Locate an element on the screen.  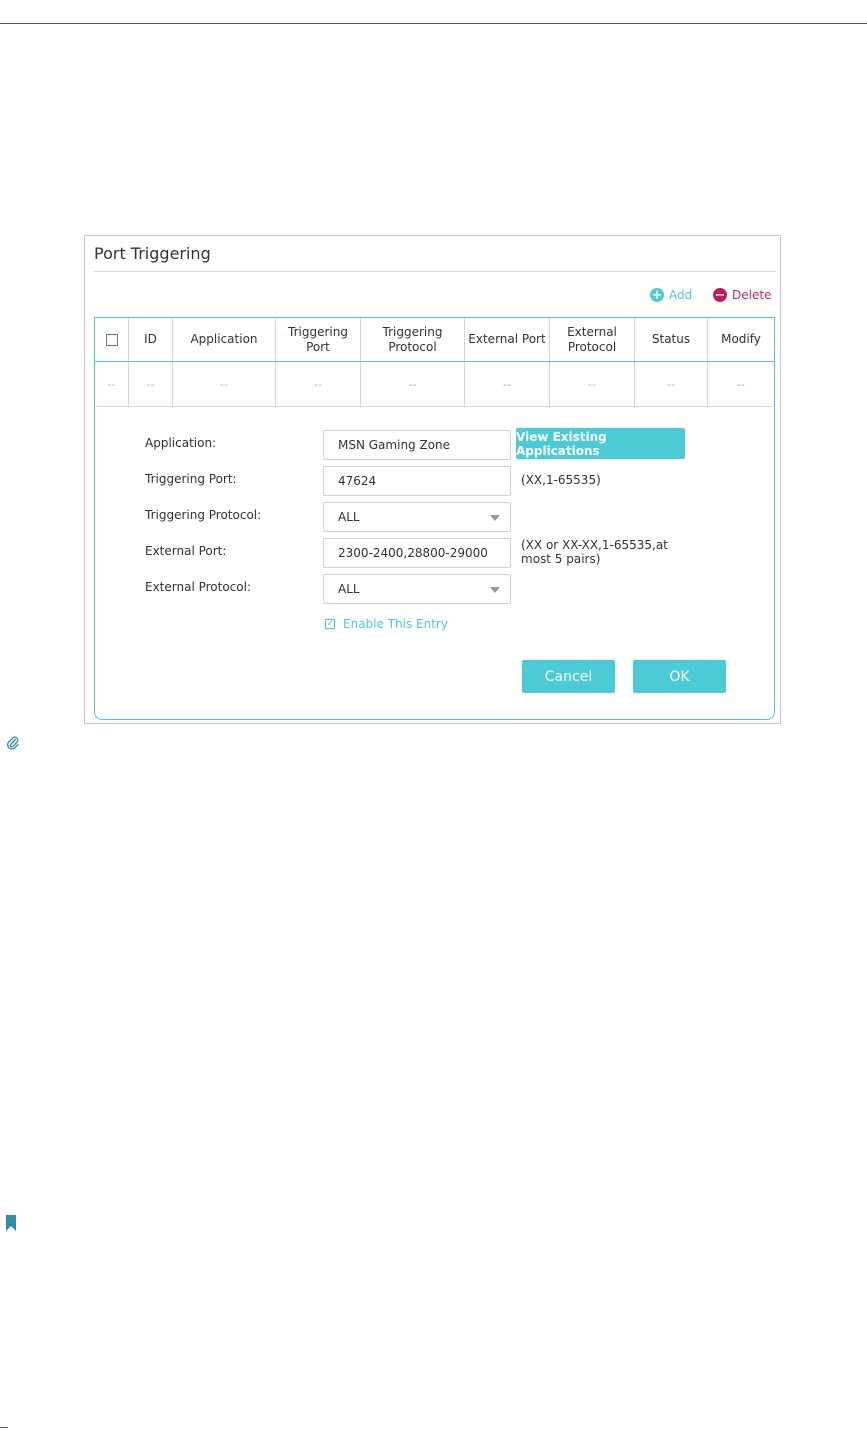
panel-title: Port Triggering is located at coordinates (152, 253).